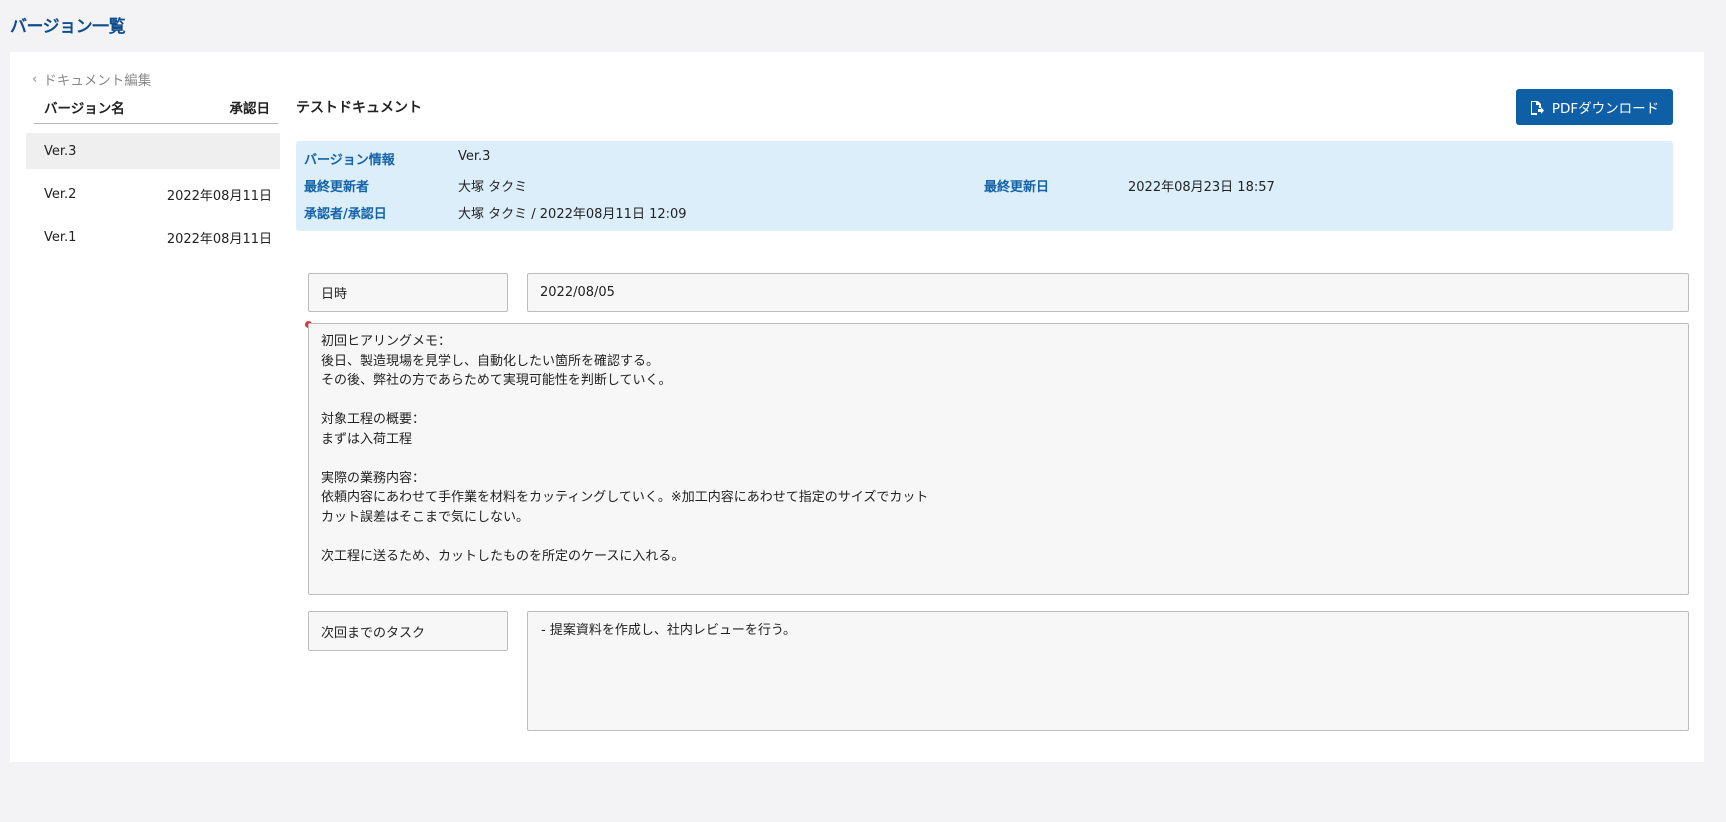 The height and width of the screenshot is (822, 1726). I want to click on version-item-ver2: Ver.2 2022年08月11日, so click(153, 194).